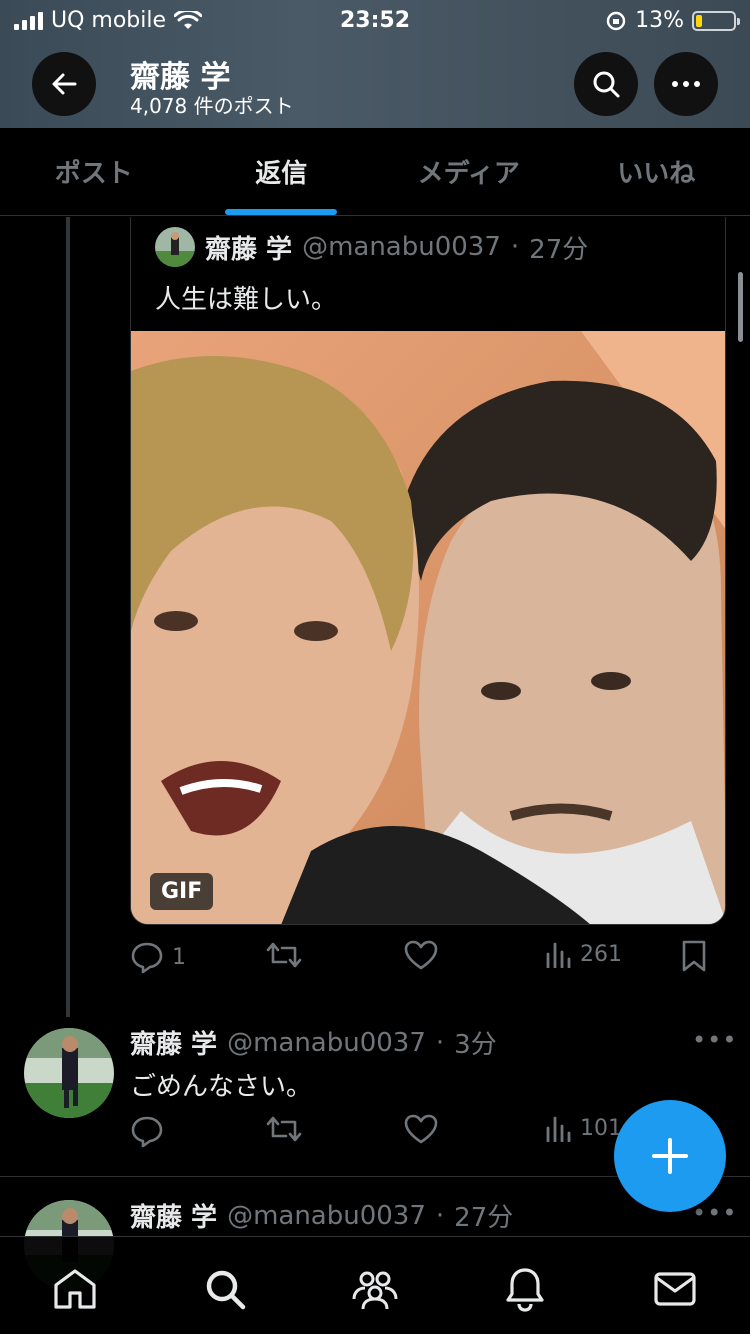  I want to click on nav-search, so click(225, 1289).